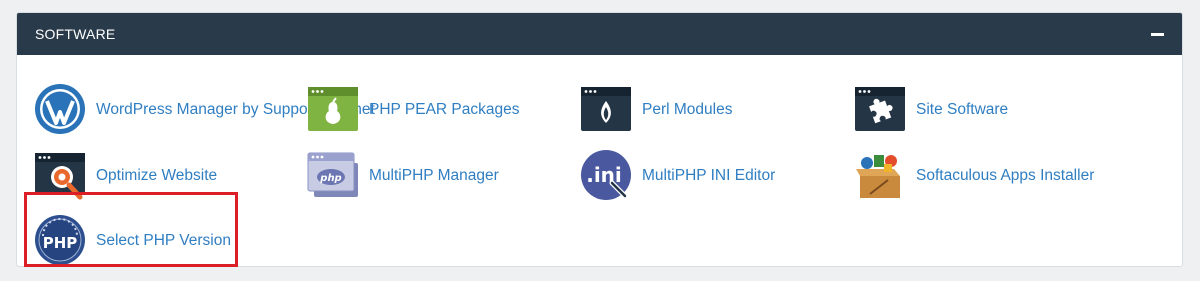  I want to click on softaculous-apps-installer-link: Softaculous Apps Installer, so click(974, 175).